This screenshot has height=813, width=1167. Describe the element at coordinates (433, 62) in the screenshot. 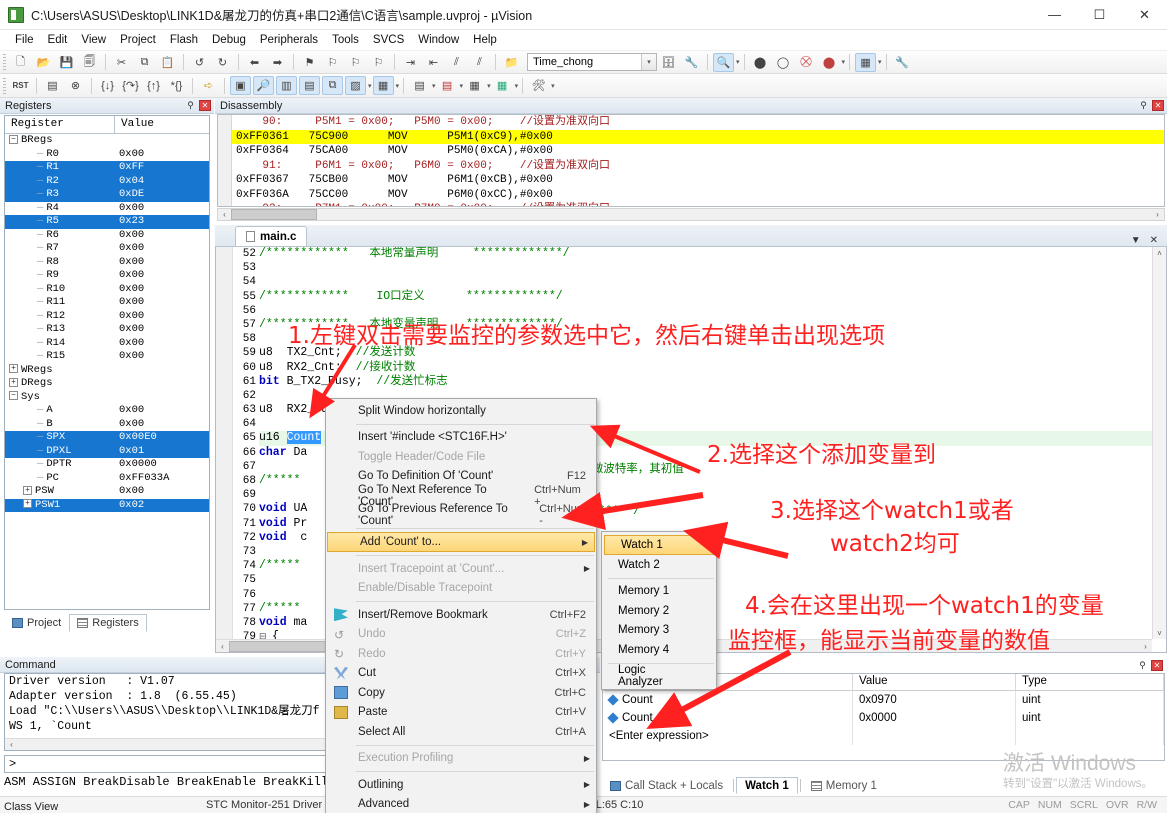

I see `outdent-icon: ⇤` at that location.